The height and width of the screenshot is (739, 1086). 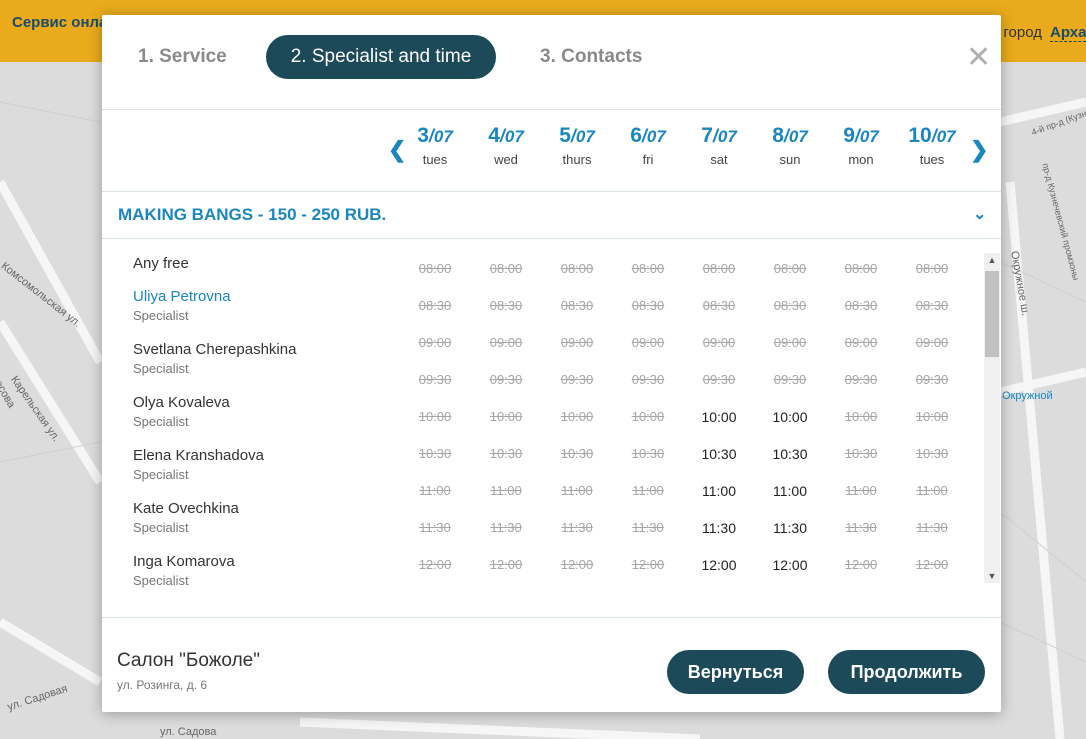 I want to click on scroll-thumb, so click(x=992, y=314).